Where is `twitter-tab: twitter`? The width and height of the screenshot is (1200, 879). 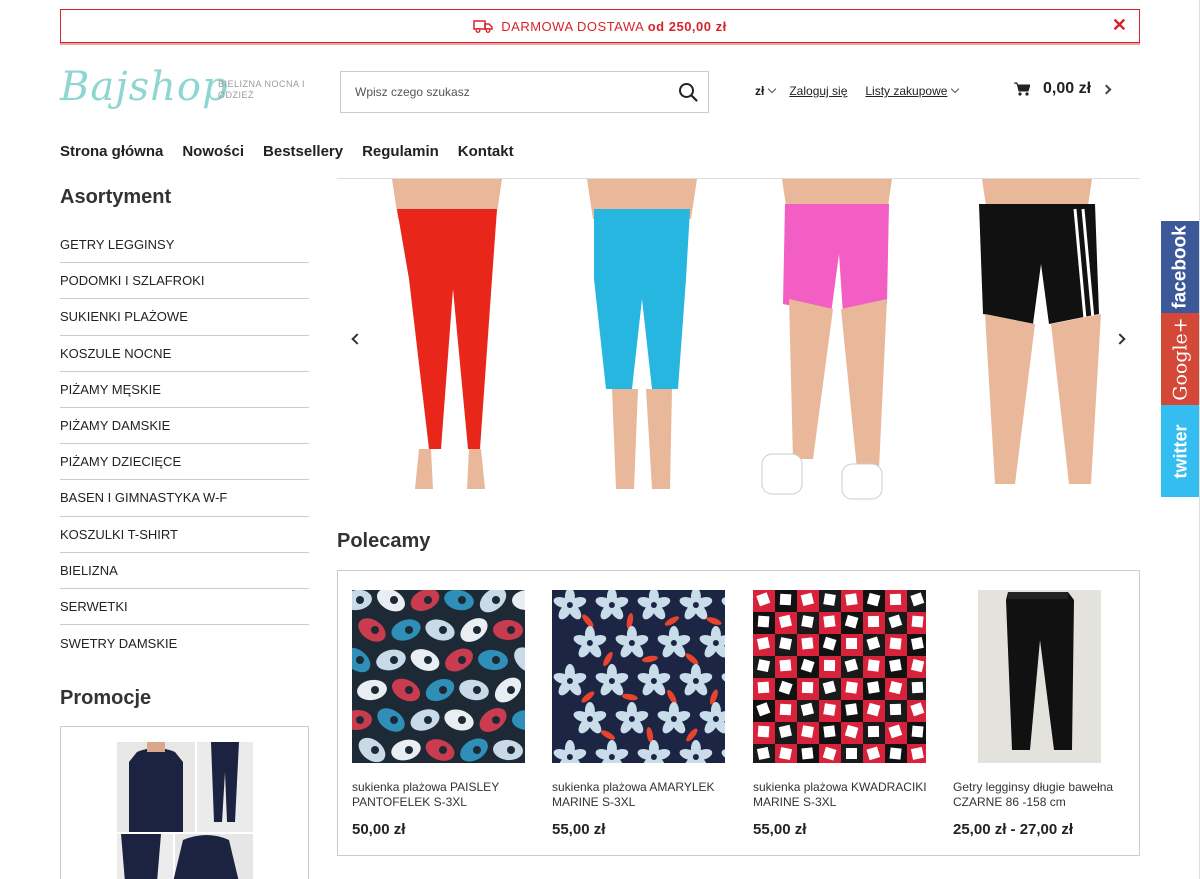
twitter-tab: twitter is located at coordinates (1180, 451).